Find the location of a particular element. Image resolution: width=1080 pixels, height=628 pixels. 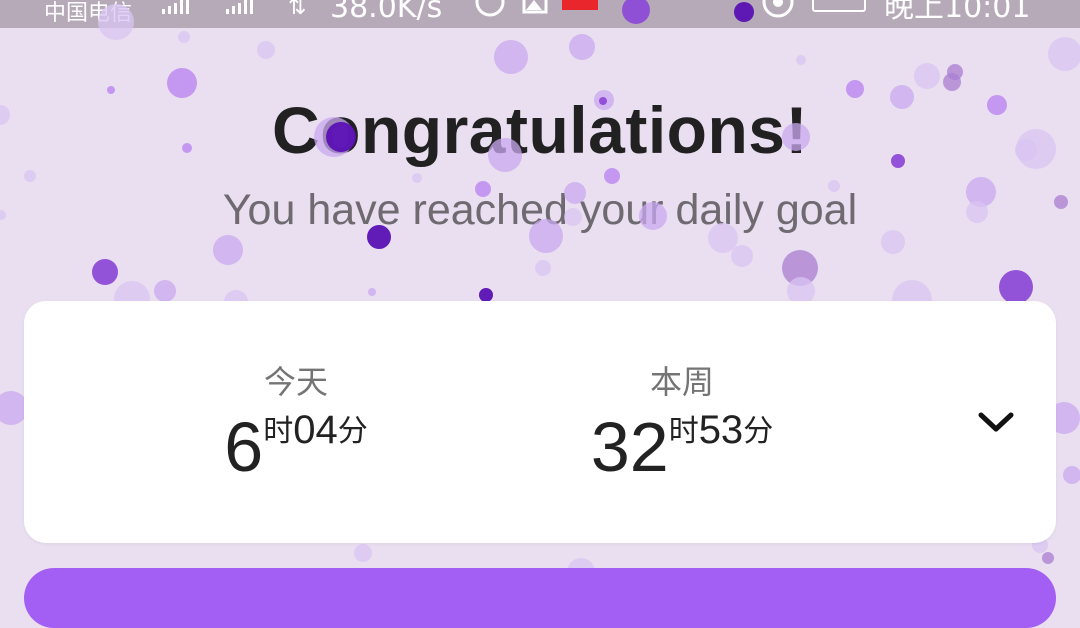

today-stat: 今天 6时04分 is located at coordinates (296, 422).